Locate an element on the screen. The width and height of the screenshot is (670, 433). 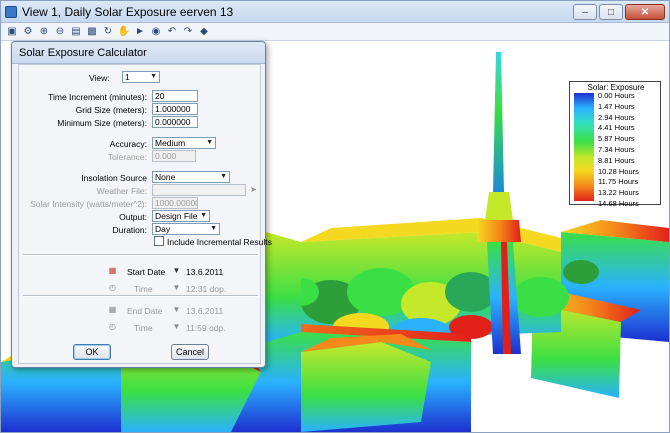
weather-file-input is located at coordinates (199, 190).